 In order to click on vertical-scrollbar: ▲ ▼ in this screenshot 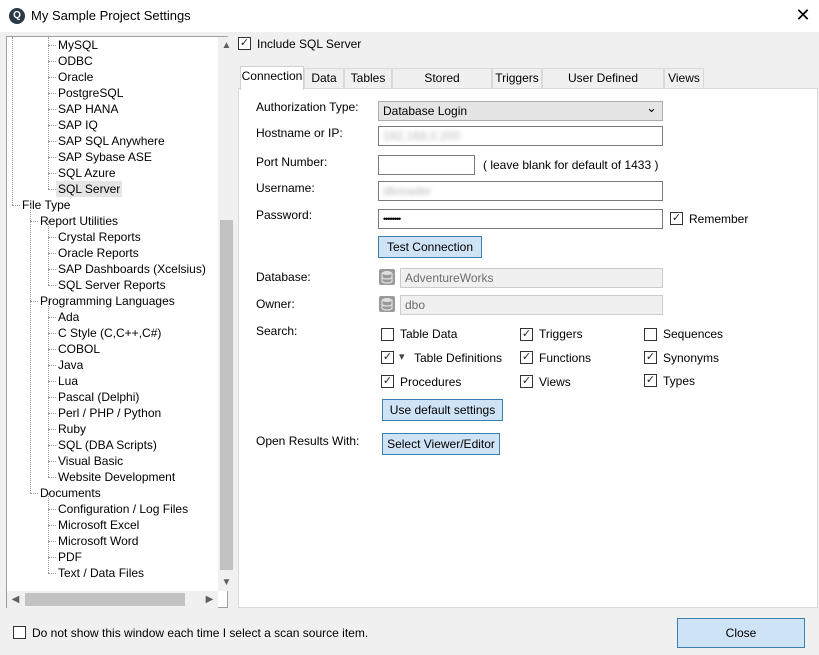, I will do `click(226, 314)`.